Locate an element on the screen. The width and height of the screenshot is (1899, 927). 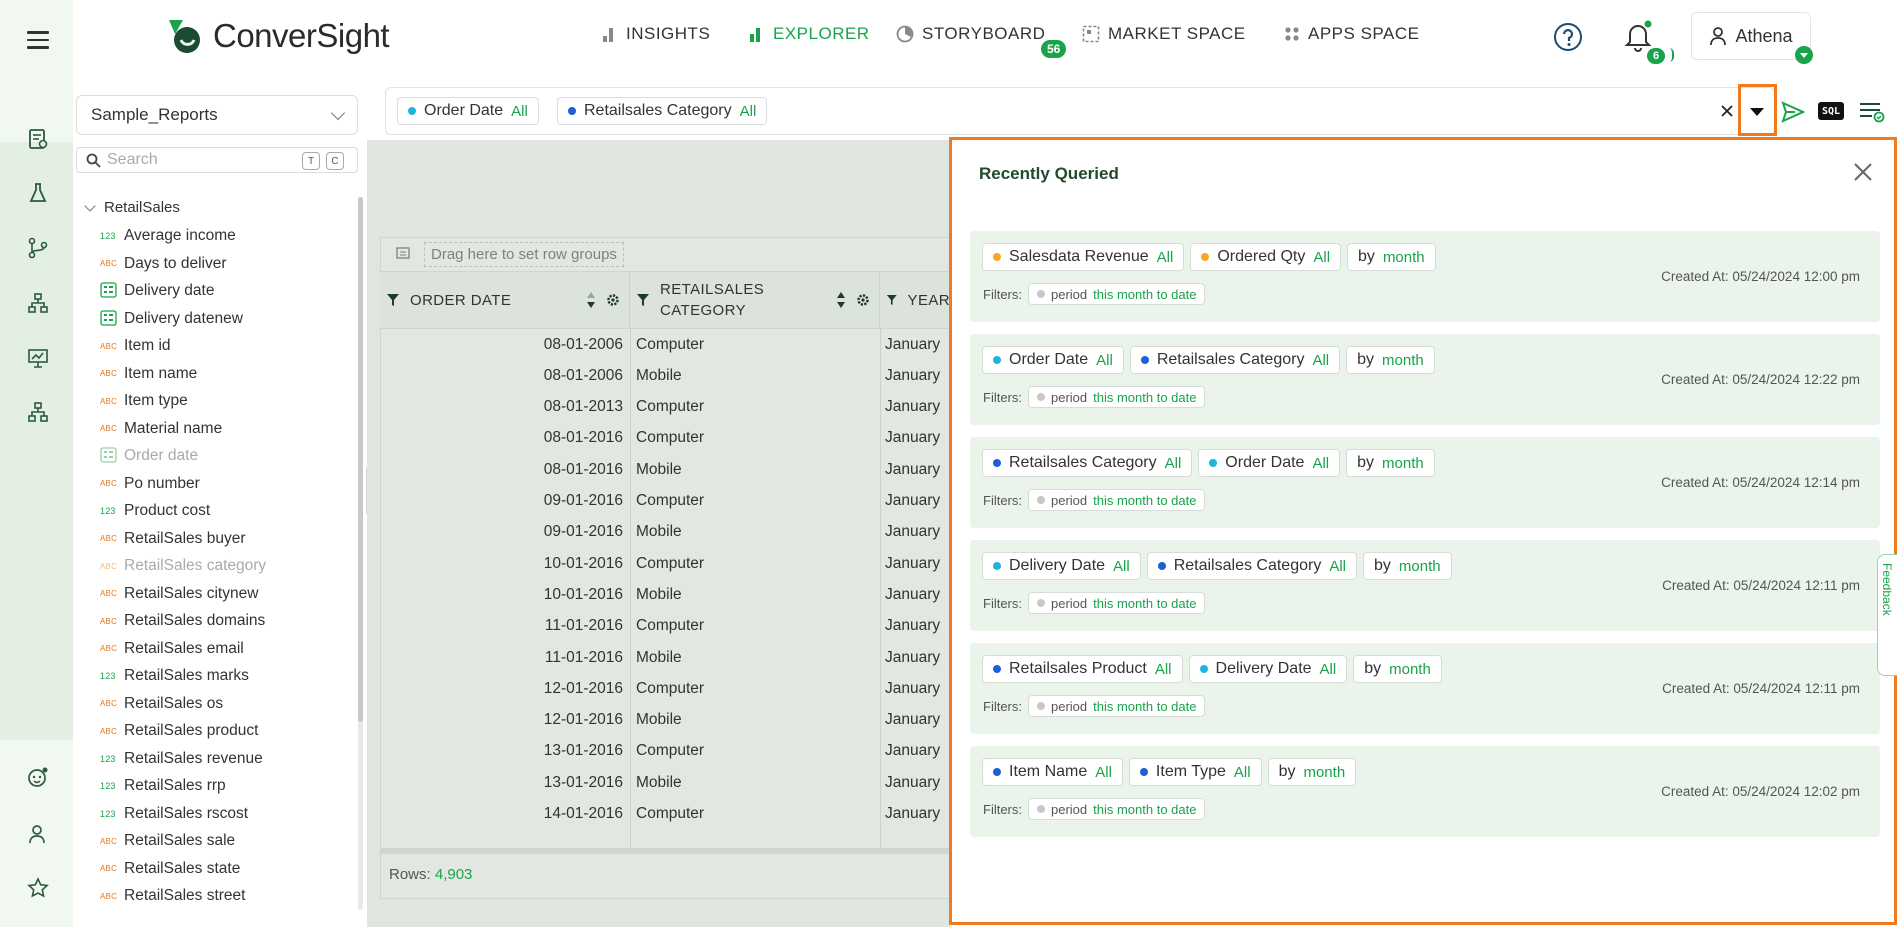
field-item: ABC RetailSales citynew is located at coordinates (179, 594).